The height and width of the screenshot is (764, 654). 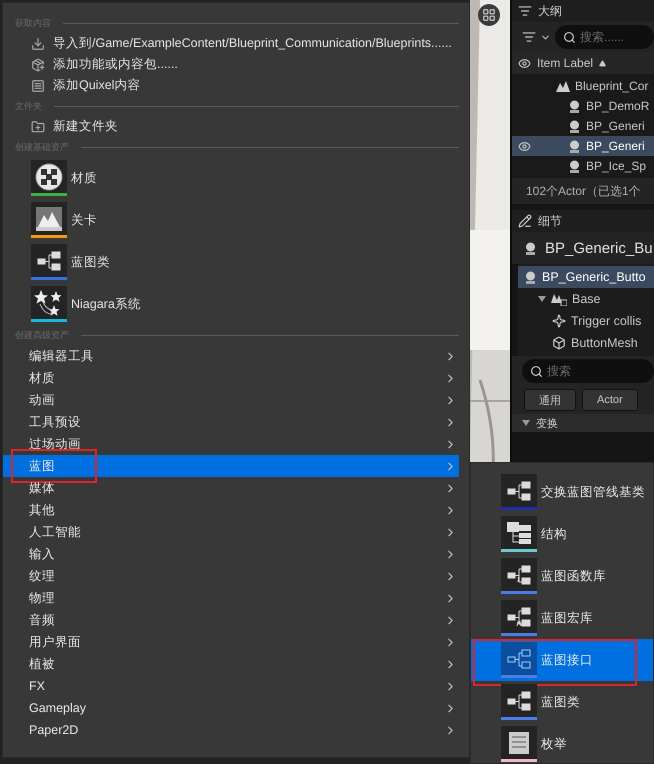 What do you see at coordinates (550, 221) in the screenshot?
I see `panel-title: 细节` at bounding box center [550, 221].